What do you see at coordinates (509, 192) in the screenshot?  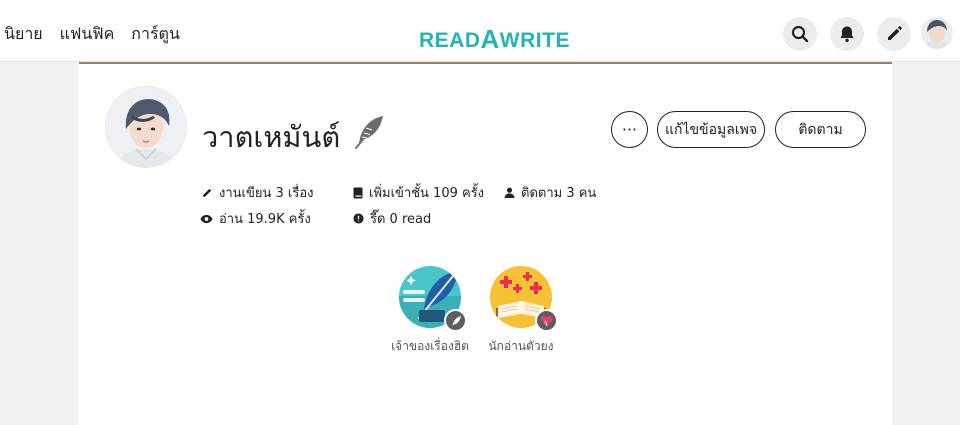 I see `person-icon` at bounding box center [509, 192].